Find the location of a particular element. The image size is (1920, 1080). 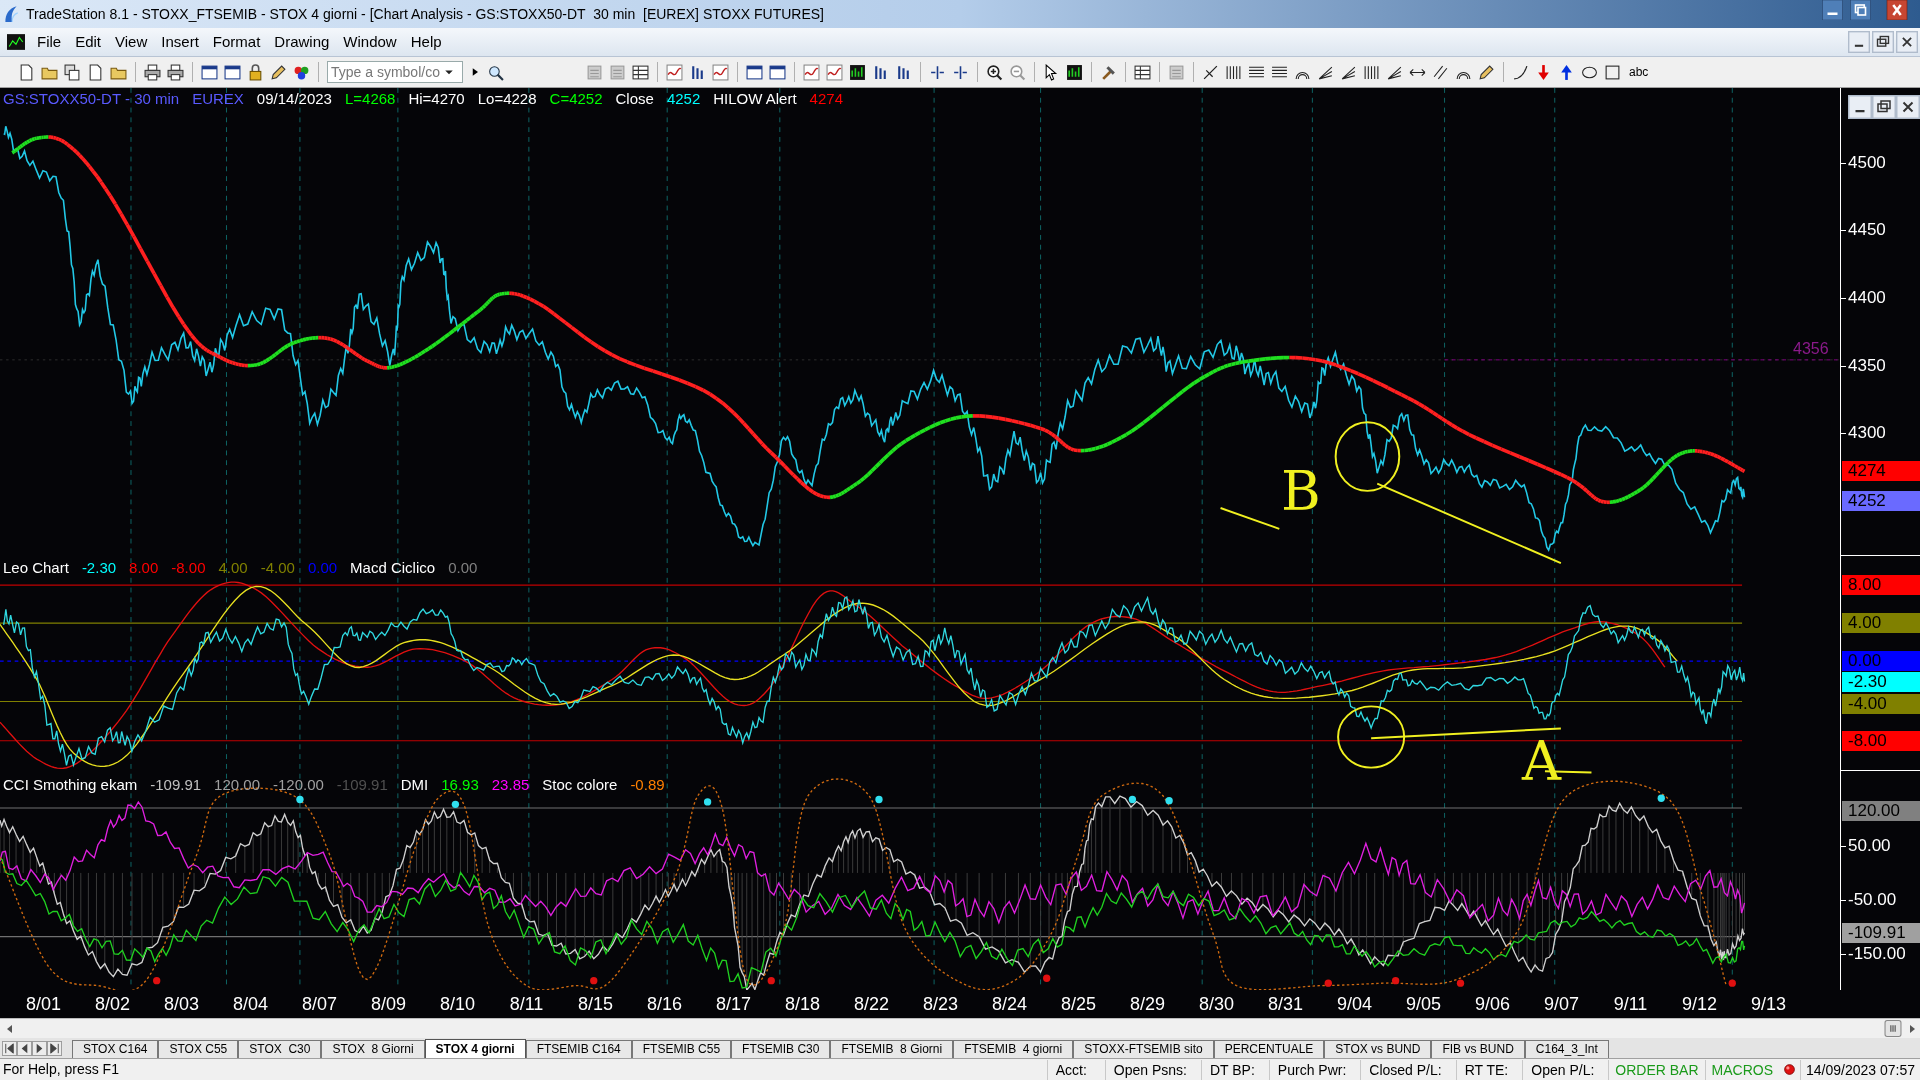

status-indicator: ORDER BAR is located at coordinates (1656, 1069).